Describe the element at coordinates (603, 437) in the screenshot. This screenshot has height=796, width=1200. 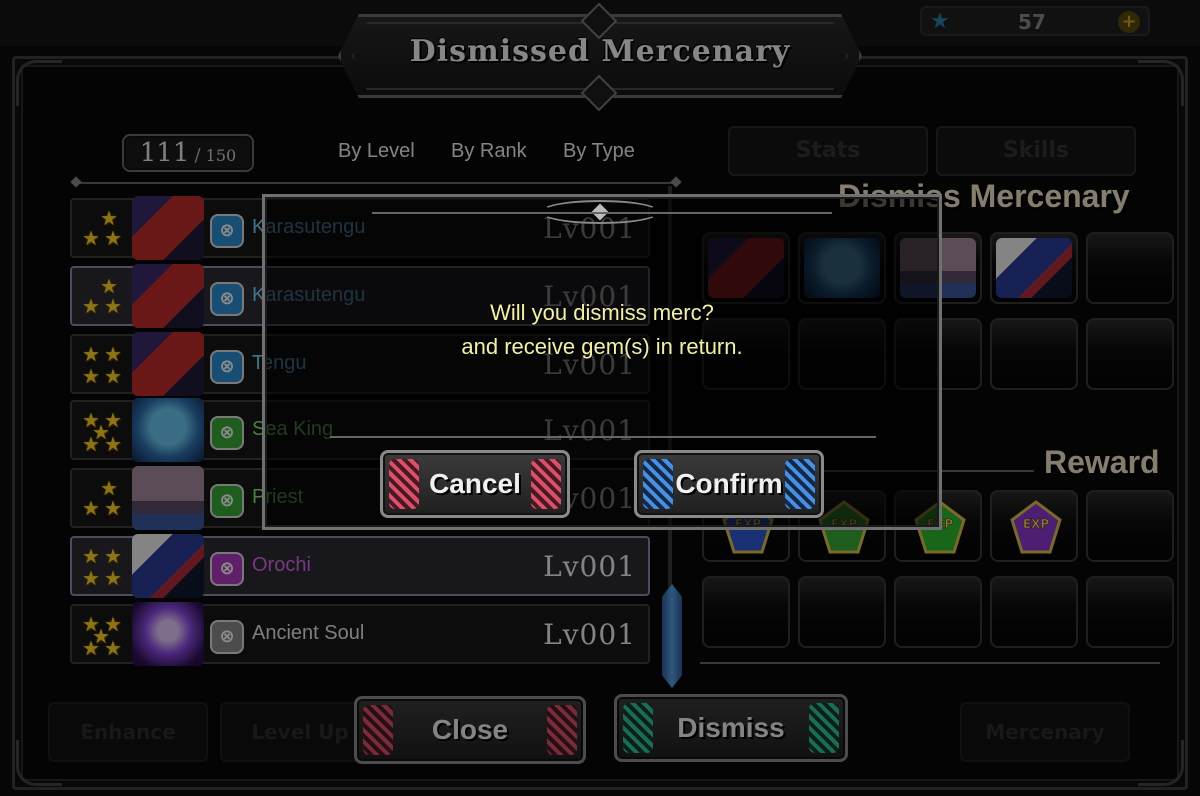
I see `dialog-divider-bottom` at that location.